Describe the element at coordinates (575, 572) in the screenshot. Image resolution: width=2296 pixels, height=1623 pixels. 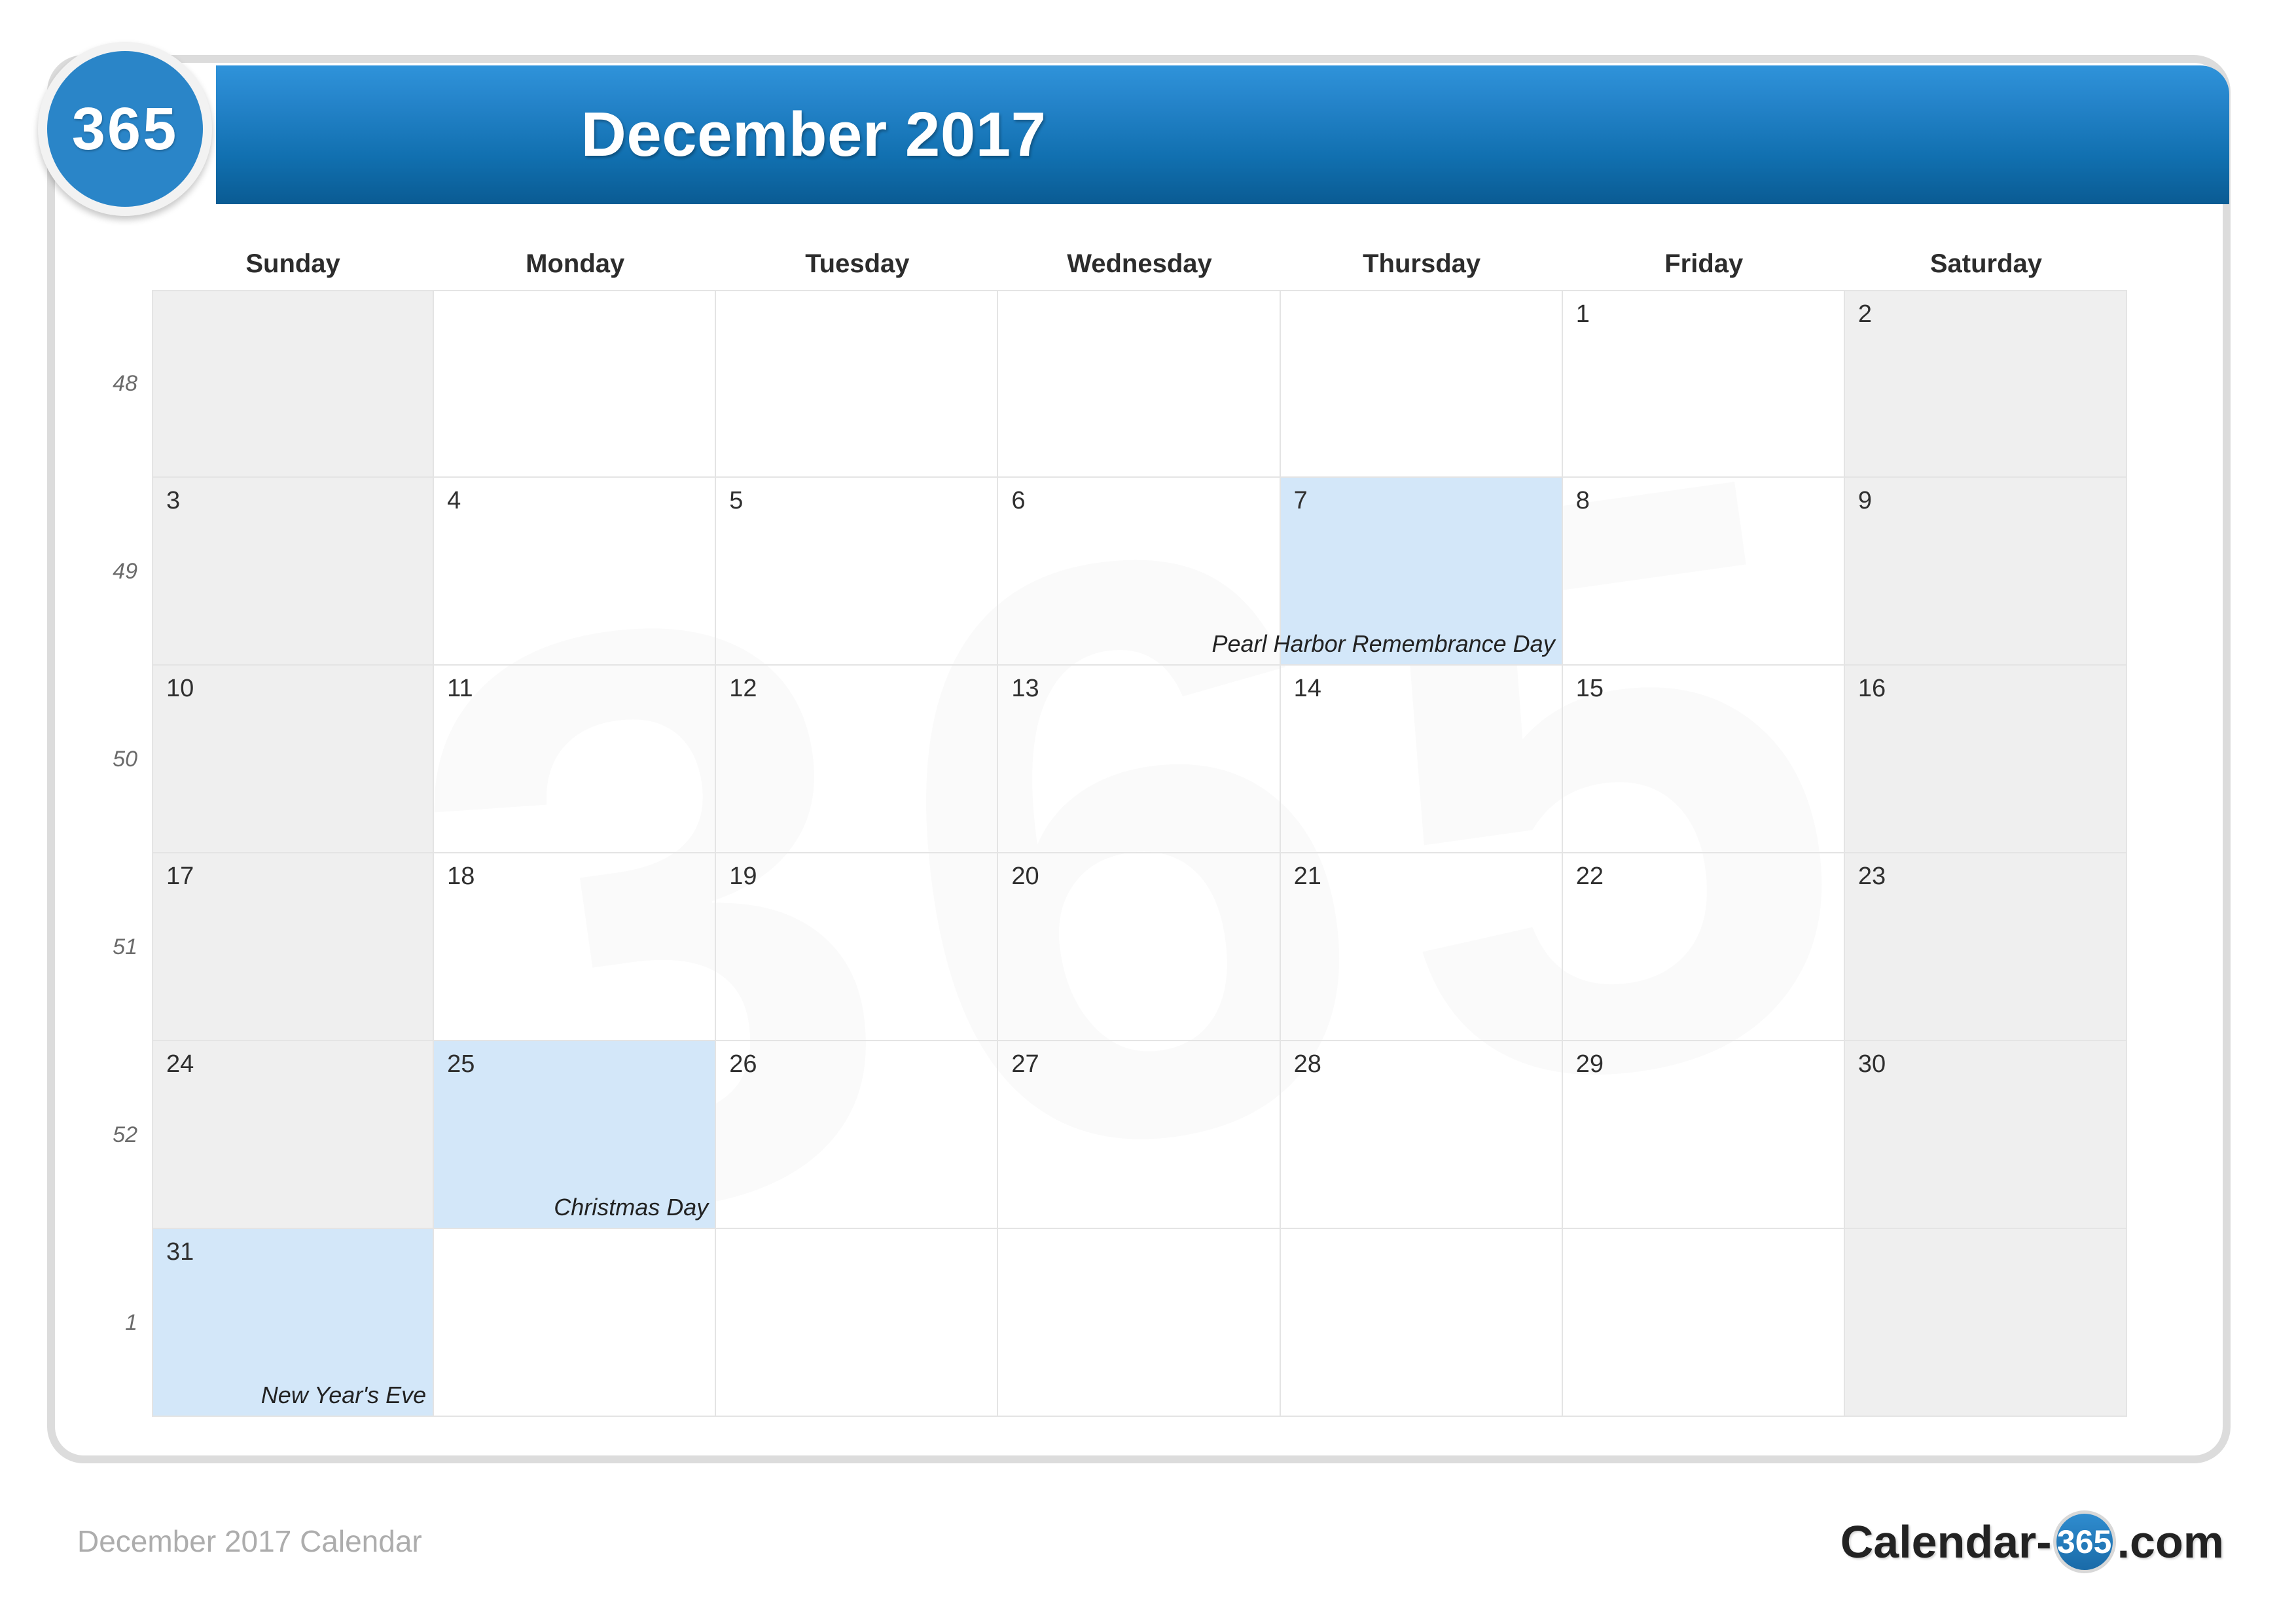
I see `day-cell: 4` at that location.